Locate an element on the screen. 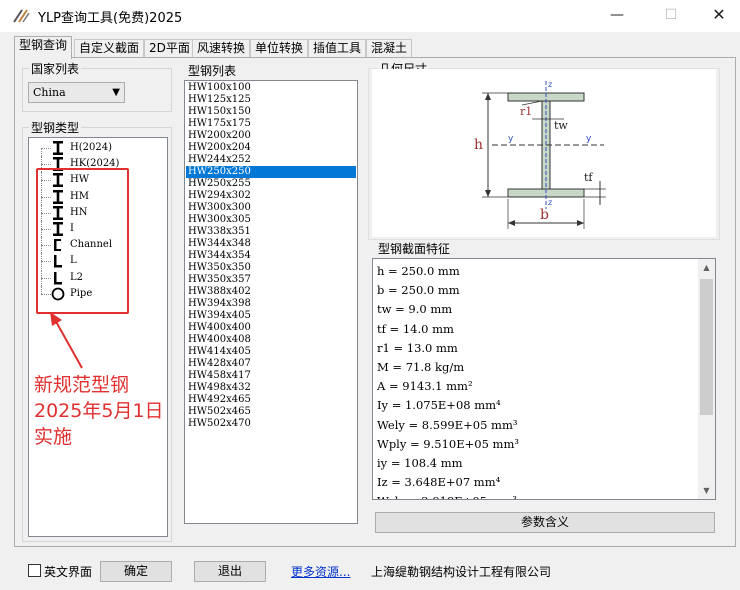 The image size is (740, 590). section-list-item: HW338x351 is located at coordinates (271, 232).